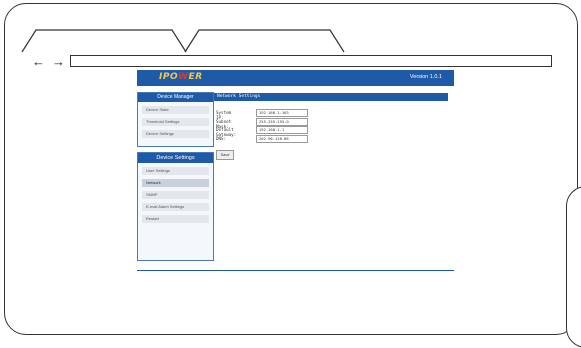  Describe the element at coordinates (175, 110) in the screenshot. I see `menu-item-device-state: Device State` at that location.